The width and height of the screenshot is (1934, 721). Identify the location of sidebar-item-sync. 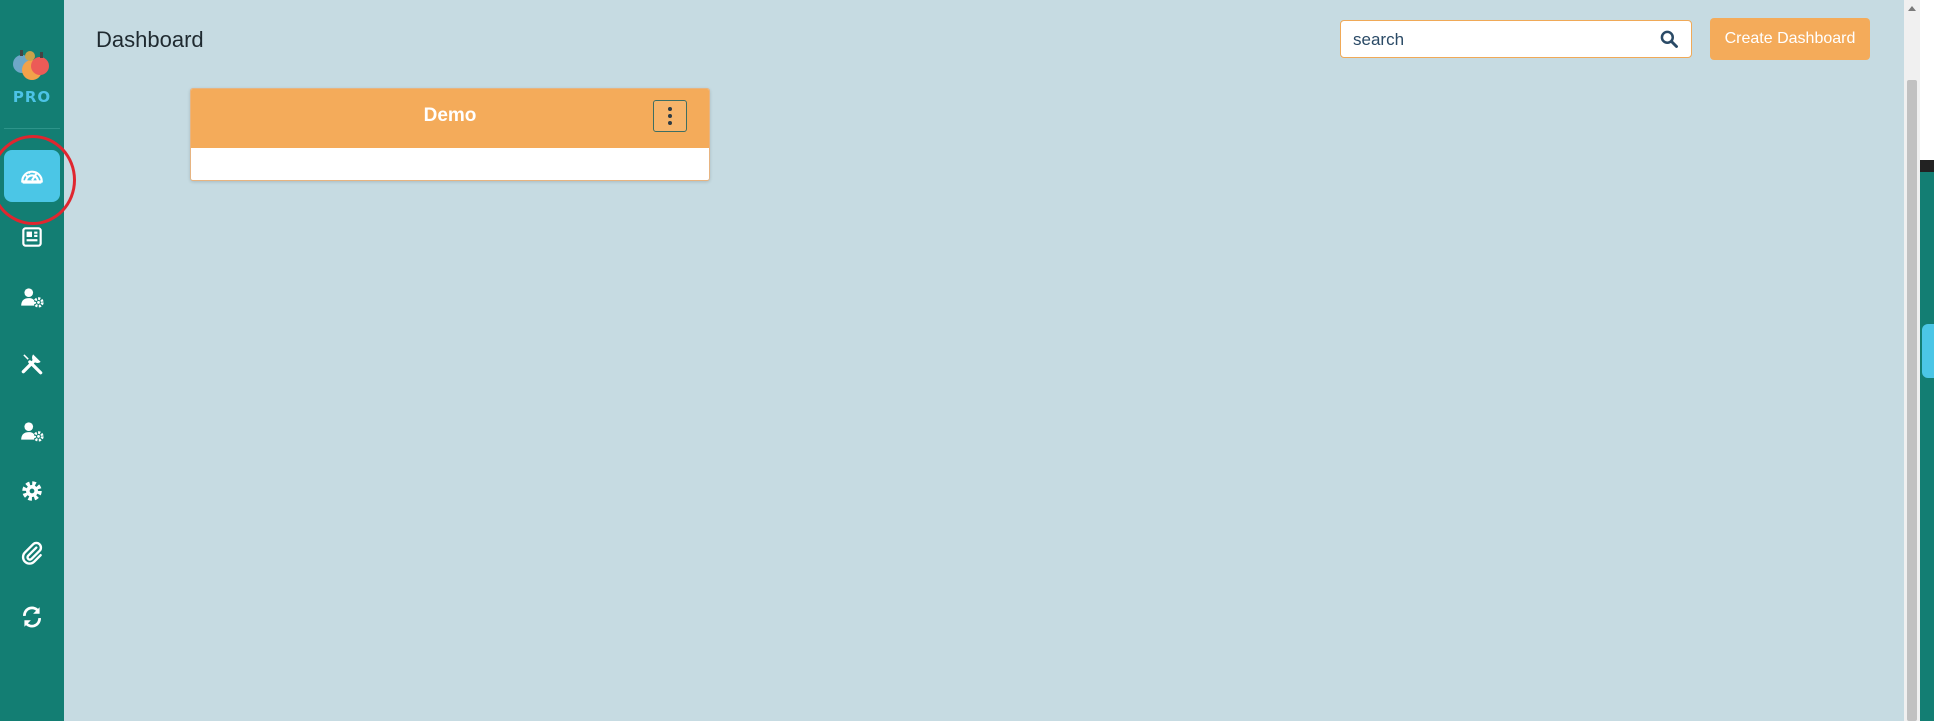
(32, 617).